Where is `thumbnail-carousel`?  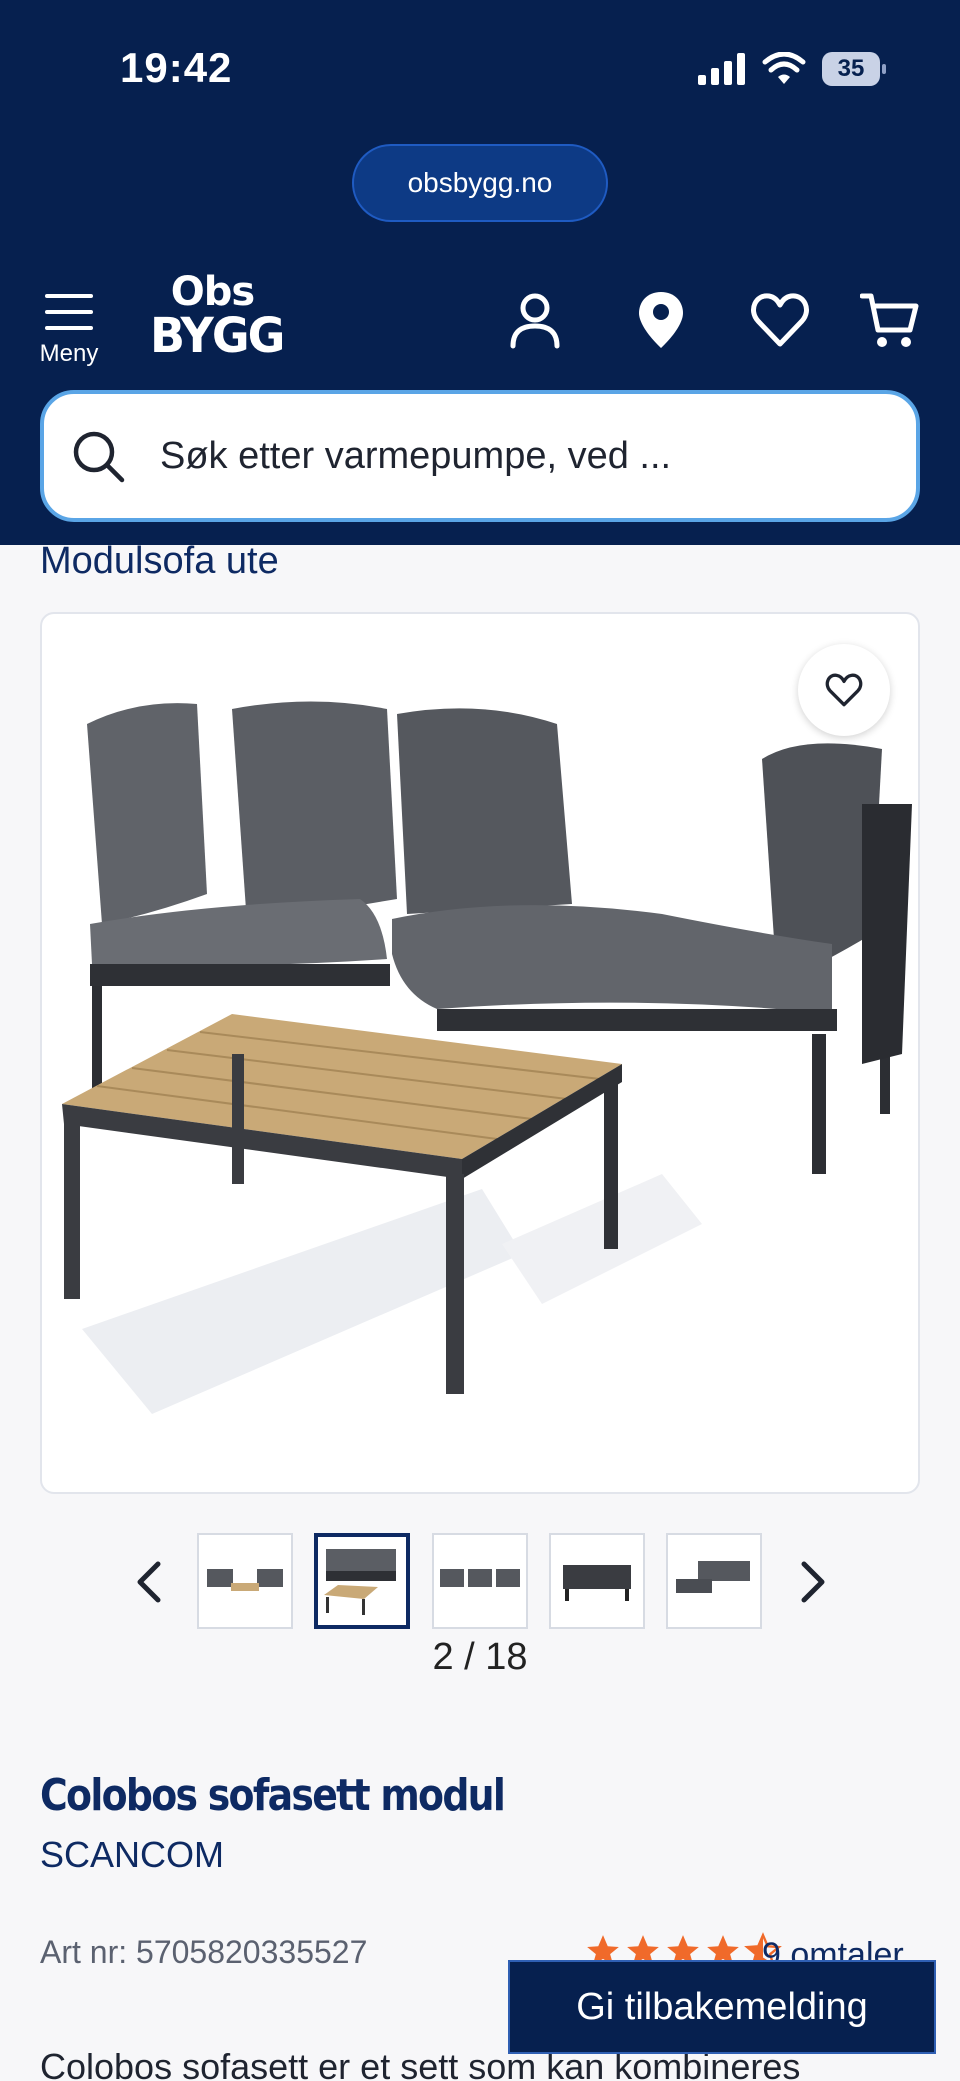 thumbnail-carousel is located at coordinates (480, 1582).